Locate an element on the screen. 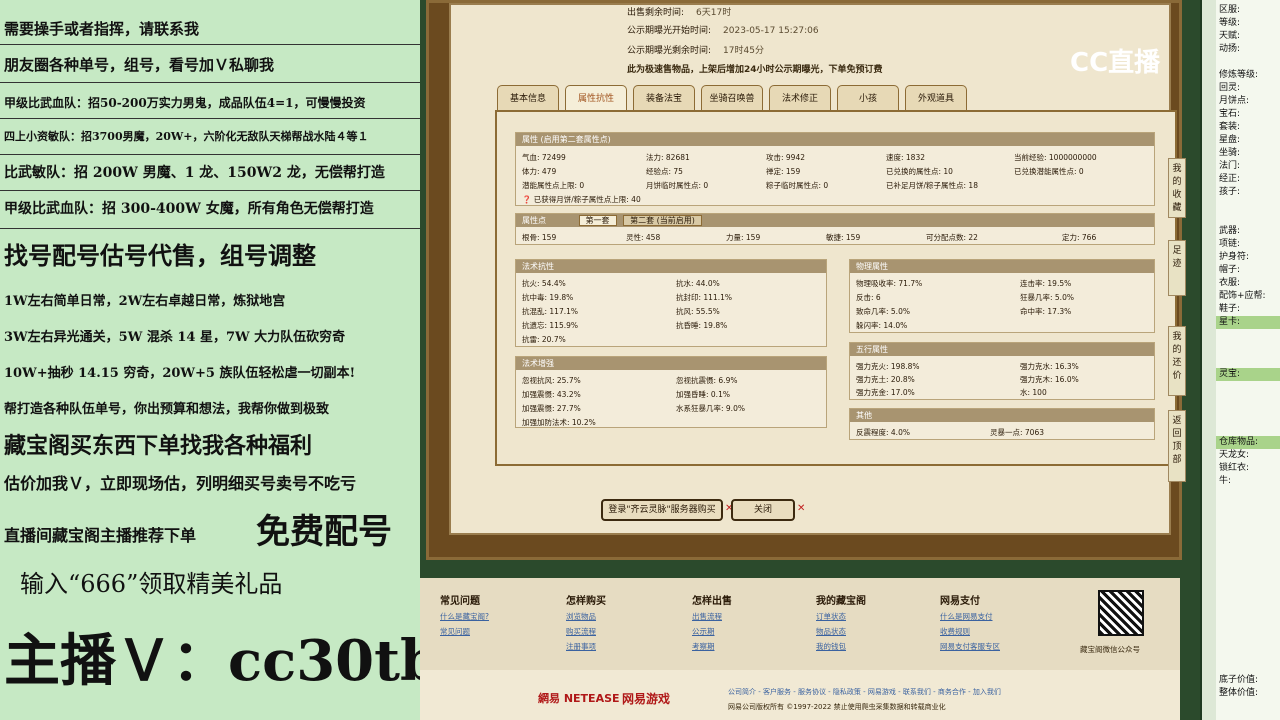  tab-equipment: 装备法宝 is located at coordinates (664, 98).